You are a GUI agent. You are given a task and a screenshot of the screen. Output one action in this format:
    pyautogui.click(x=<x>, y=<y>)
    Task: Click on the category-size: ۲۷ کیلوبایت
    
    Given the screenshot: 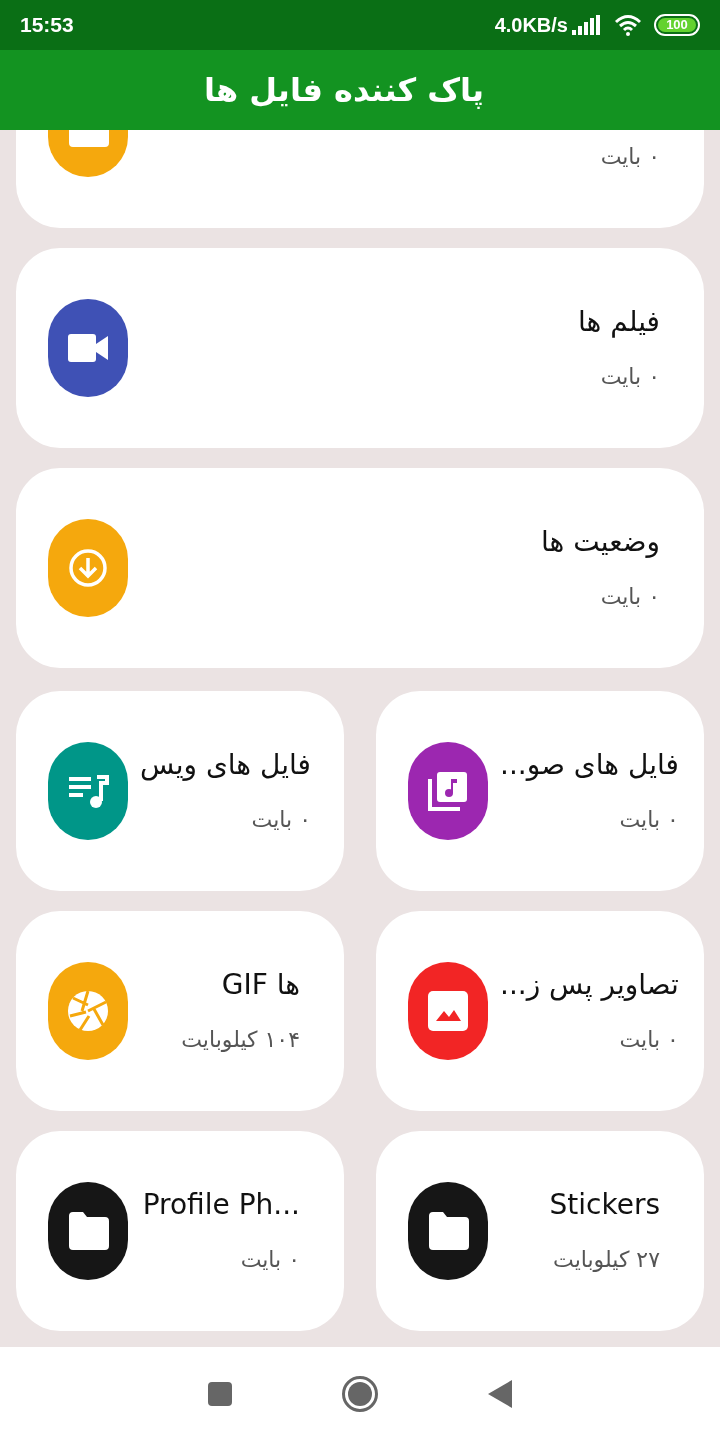 What is the action you would take?
    pyautogui.click(x=606, y=1259)
    